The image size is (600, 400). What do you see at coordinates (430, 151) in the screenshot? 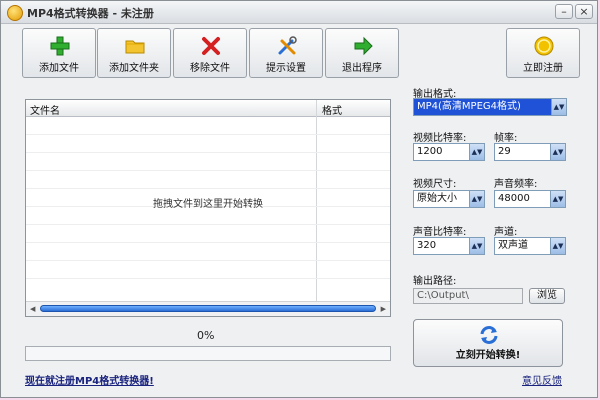
I see `video-bitrate-value: 1200` at bounding box center [430, 151].